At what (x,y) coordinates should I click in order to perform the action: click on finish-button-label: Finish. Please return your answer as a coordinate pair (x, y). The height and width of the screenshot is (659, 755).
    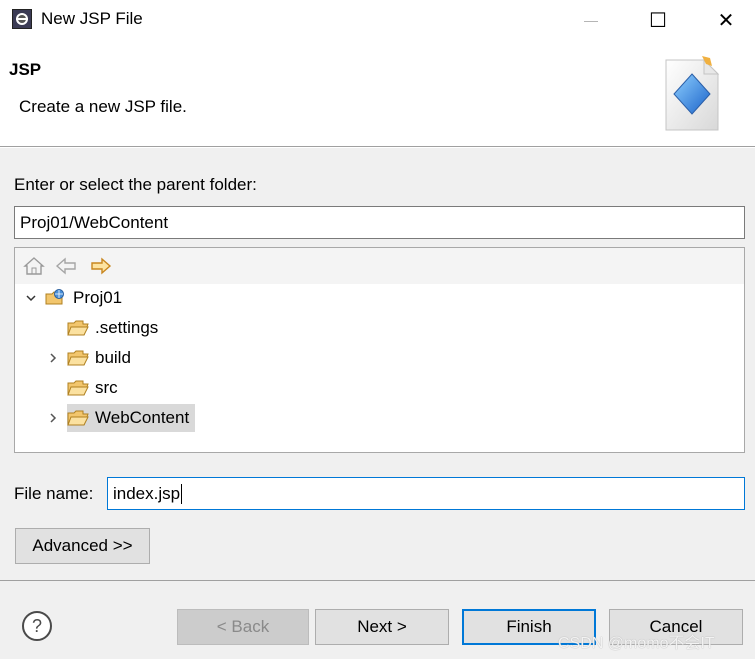
    Looking at the image, I should click on (529, 626).